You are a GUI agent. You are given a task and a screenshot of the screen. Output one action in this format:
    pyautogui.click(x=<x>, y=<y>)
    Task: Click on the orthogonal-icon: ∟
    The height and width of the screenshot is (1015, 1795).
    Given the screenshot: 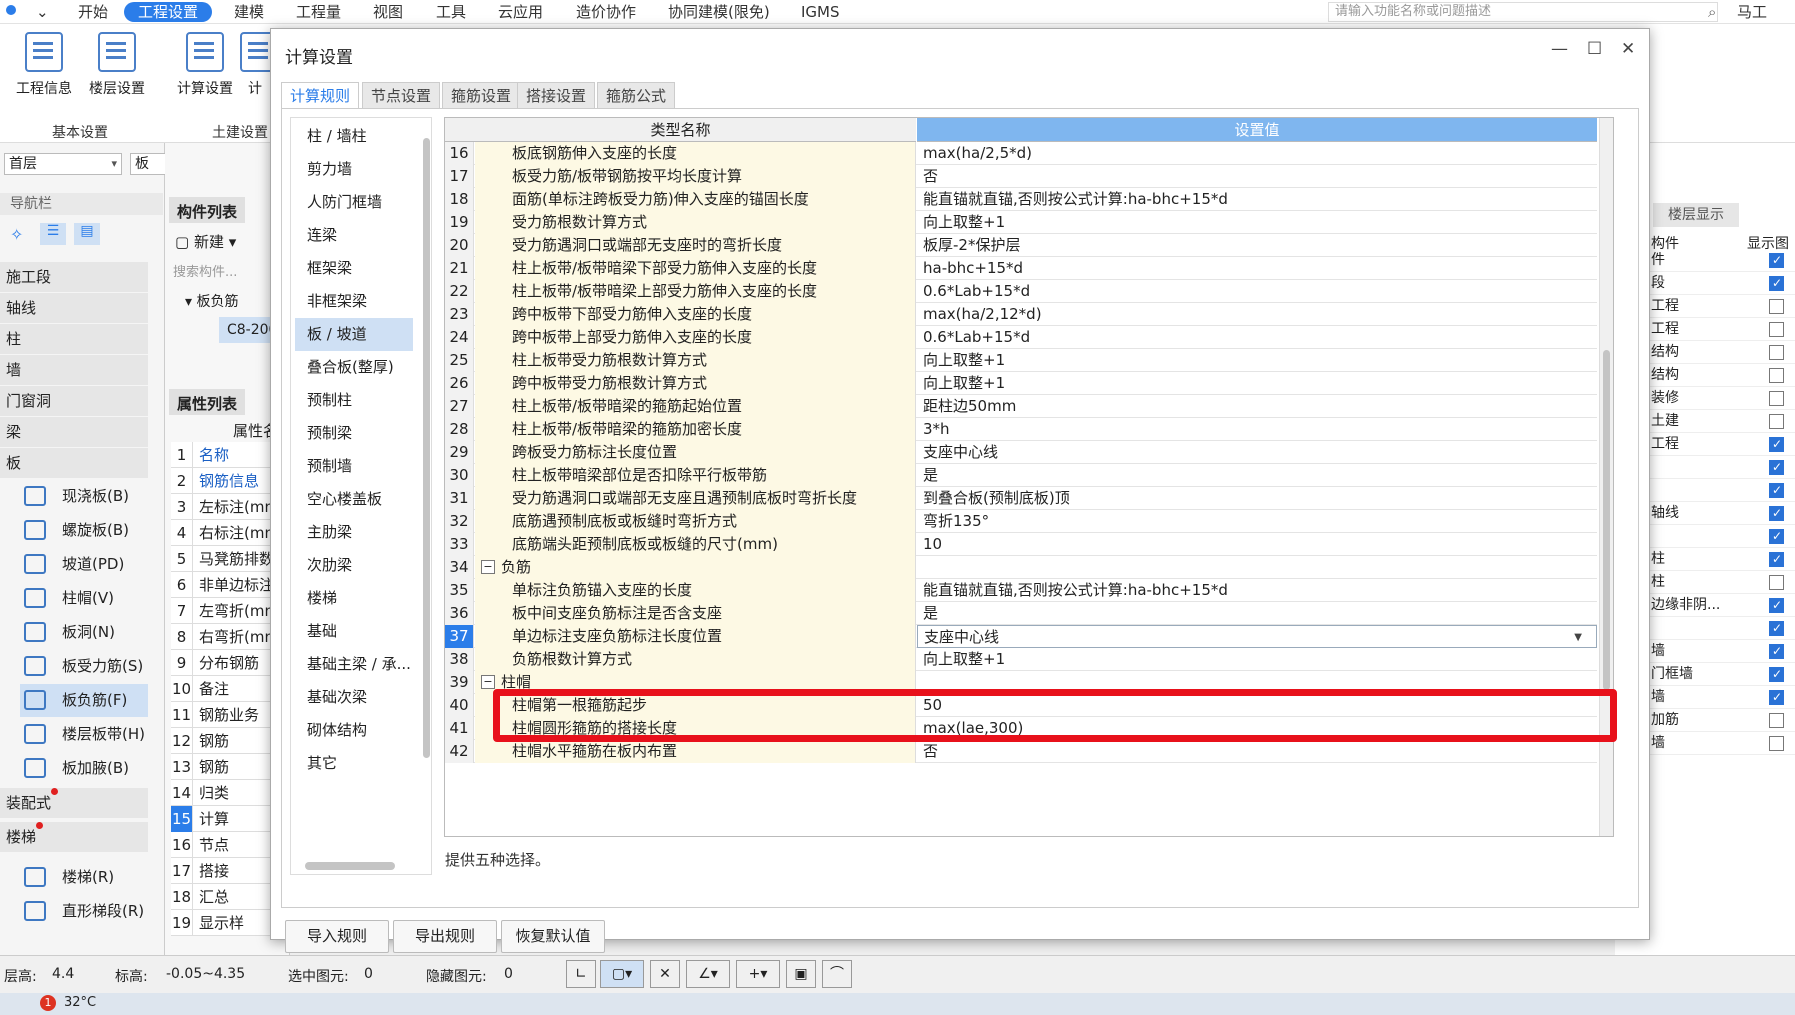 What is the action you would take?
    pyautogui.click(x=581, y=974)
    